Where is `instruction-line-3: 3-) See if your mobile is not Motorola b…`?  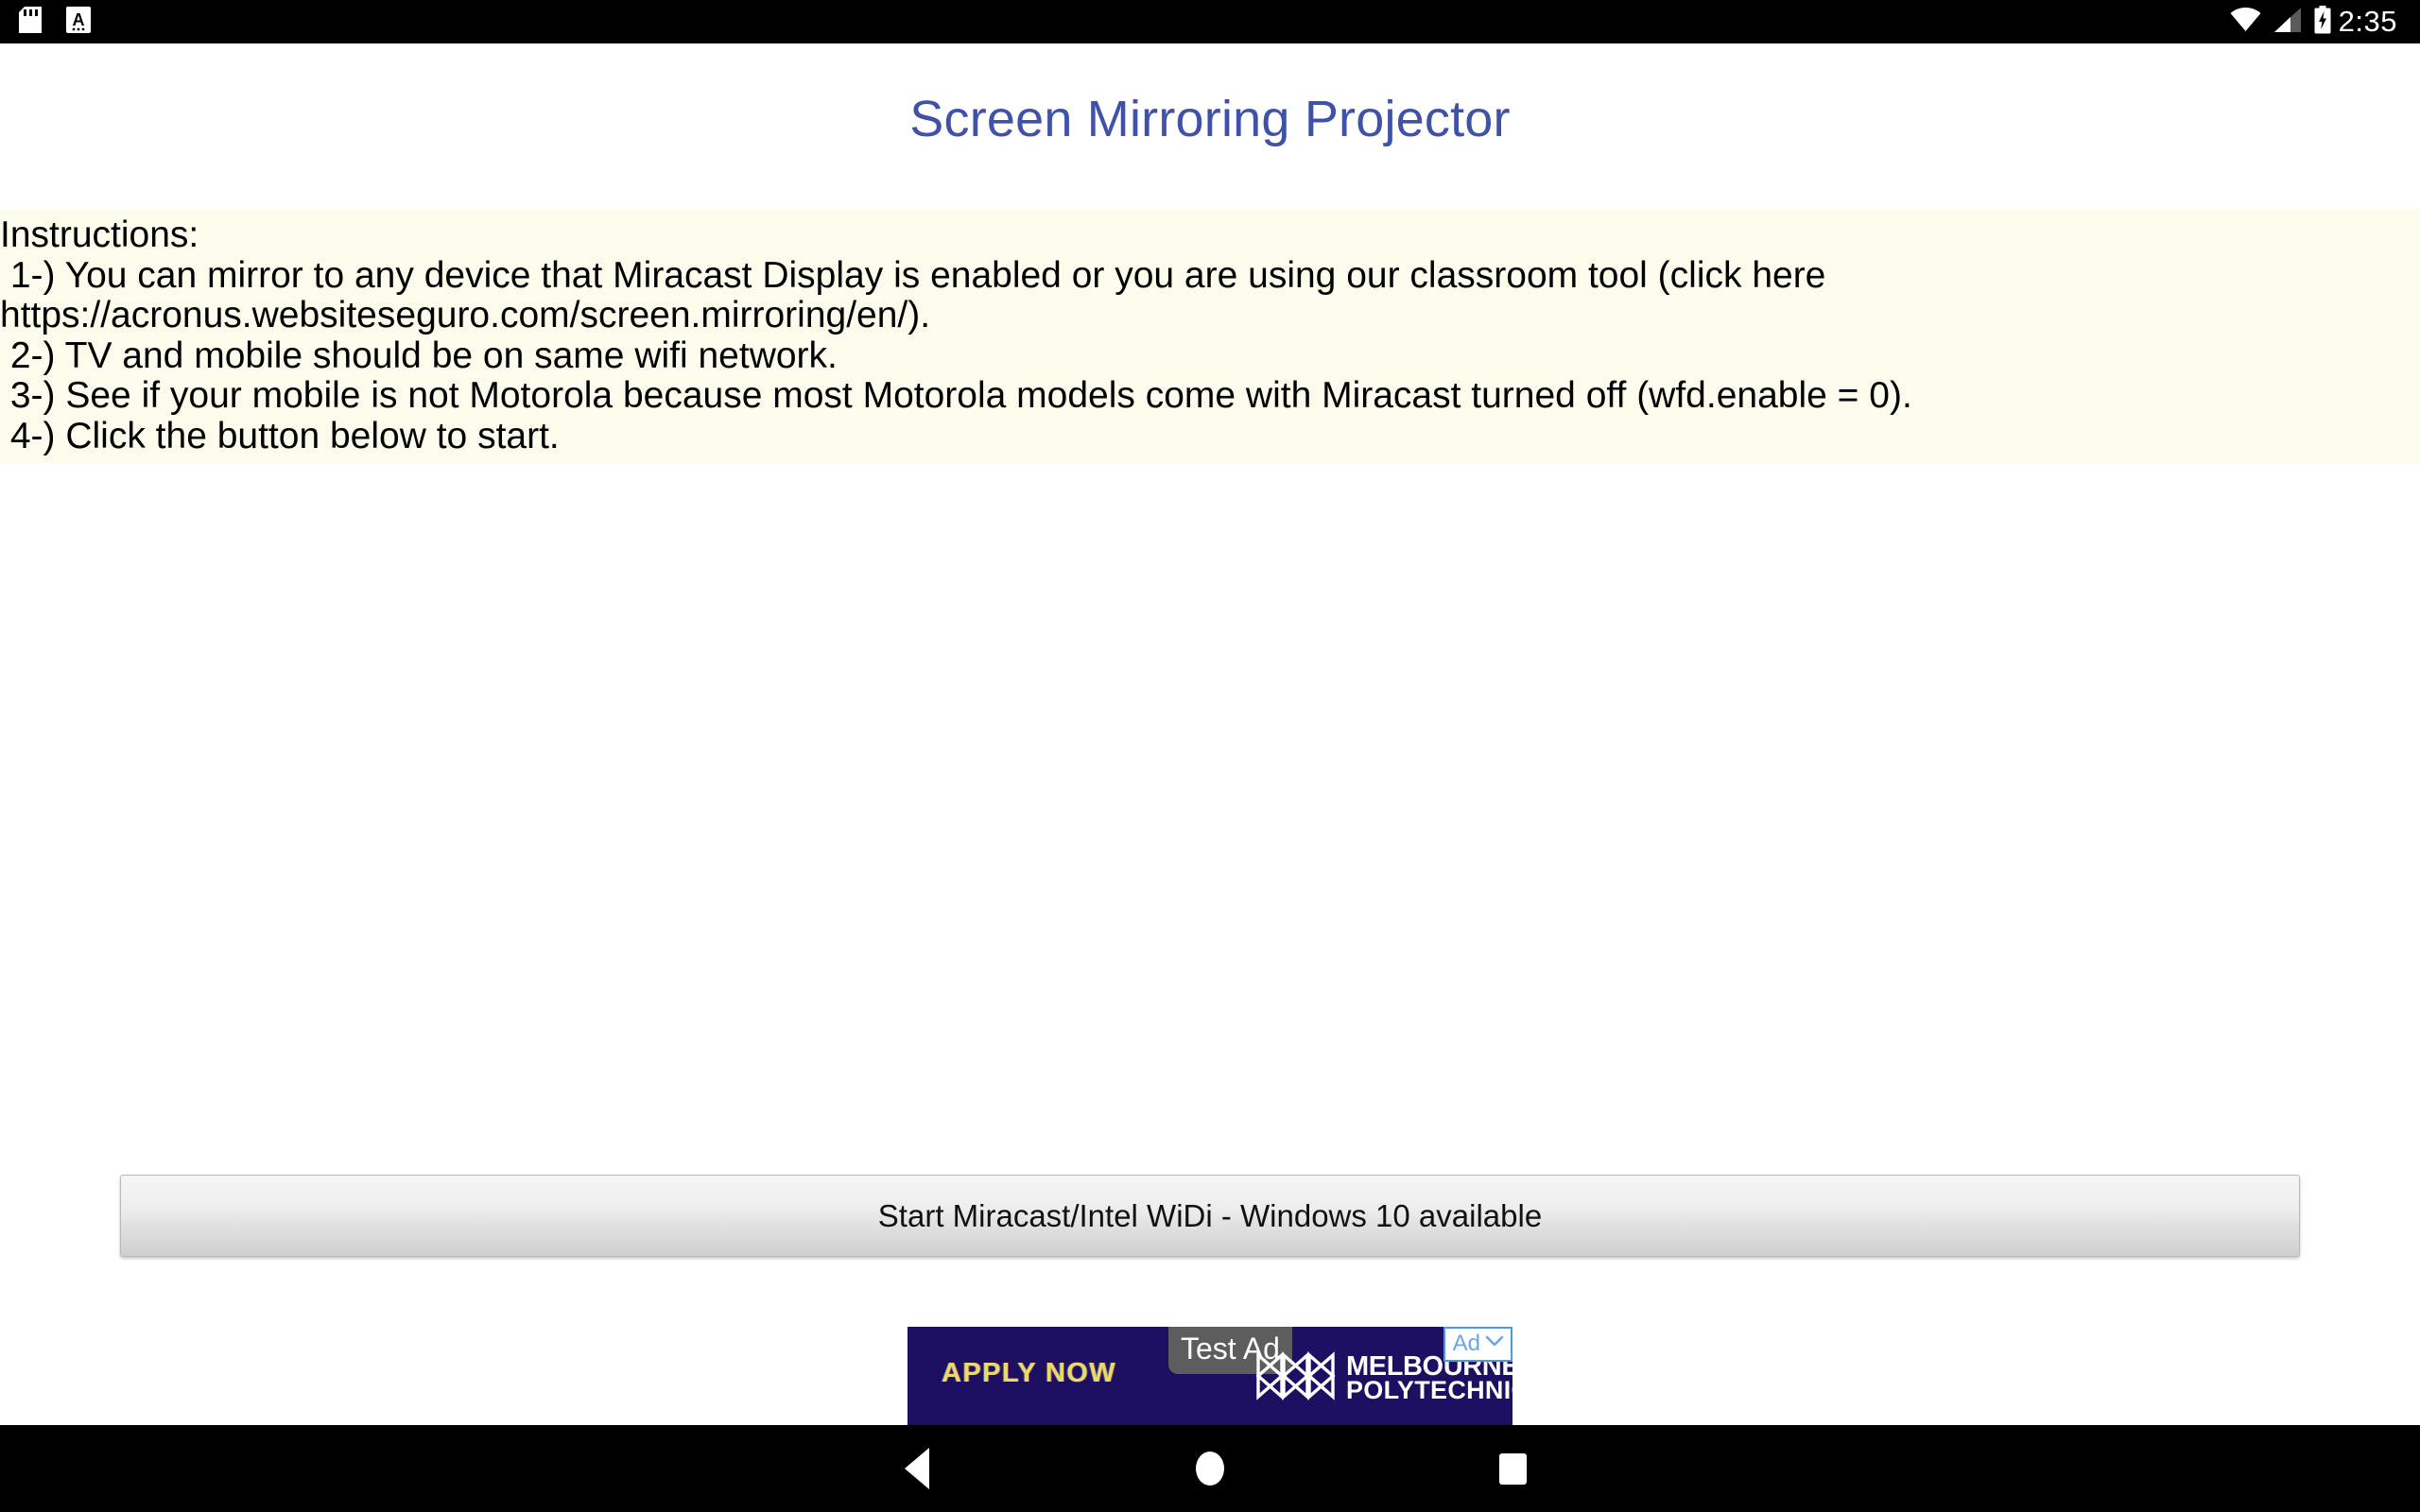
instruction-line-3: 3-) See if your mobile is not Motorola b… is located at coordinates (956, 395).